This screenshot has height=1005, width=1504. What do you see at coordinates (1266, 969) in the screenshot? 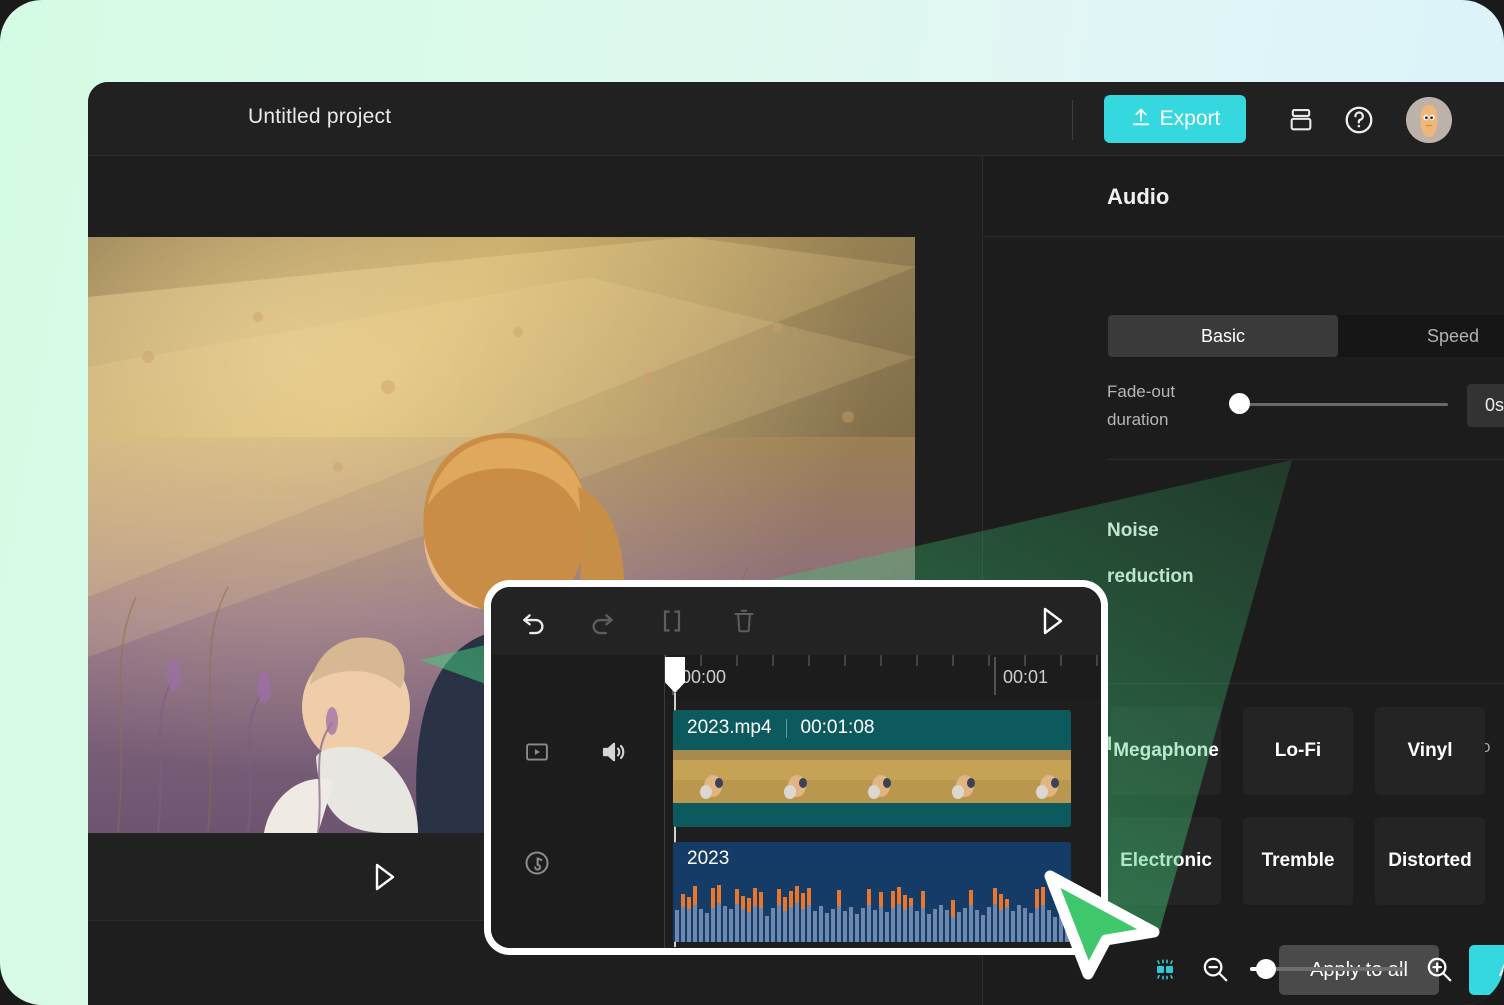
I see `zoom-slider-knob` at bounding box center [1266, 969].